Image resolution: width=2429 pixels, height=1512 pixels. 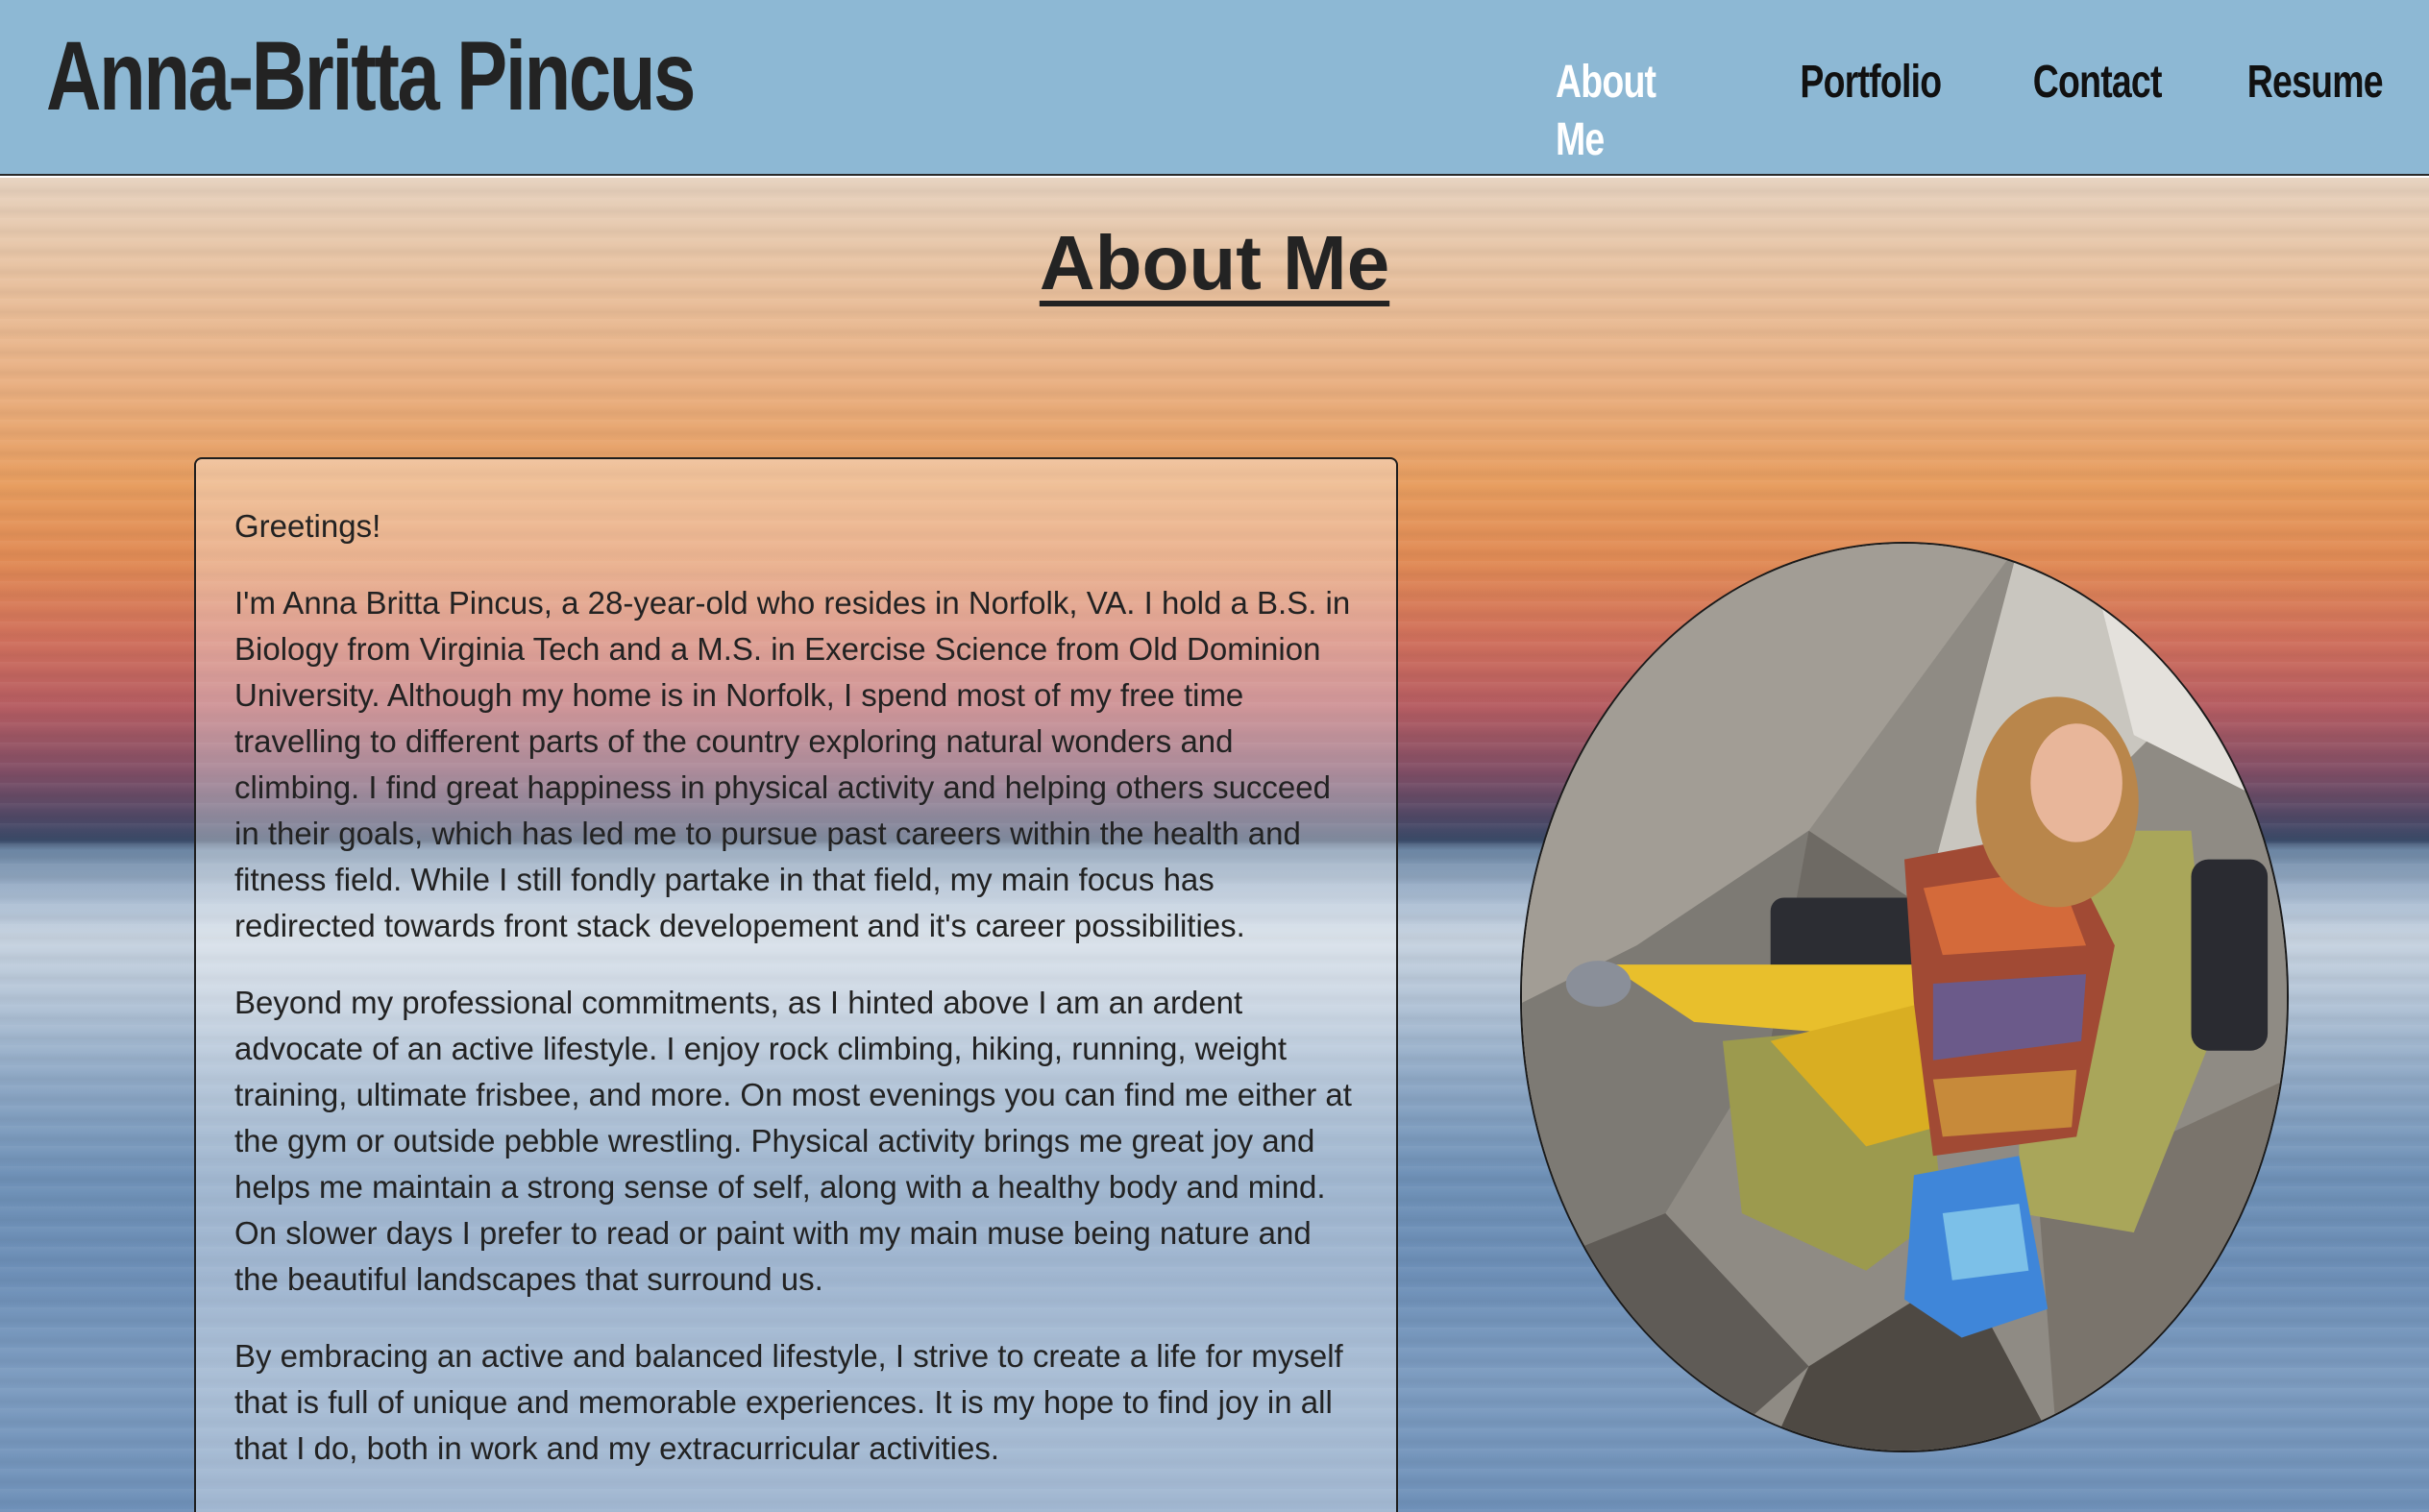 I want to click on page-title-text: About Me, so click(x=1214, y=262).